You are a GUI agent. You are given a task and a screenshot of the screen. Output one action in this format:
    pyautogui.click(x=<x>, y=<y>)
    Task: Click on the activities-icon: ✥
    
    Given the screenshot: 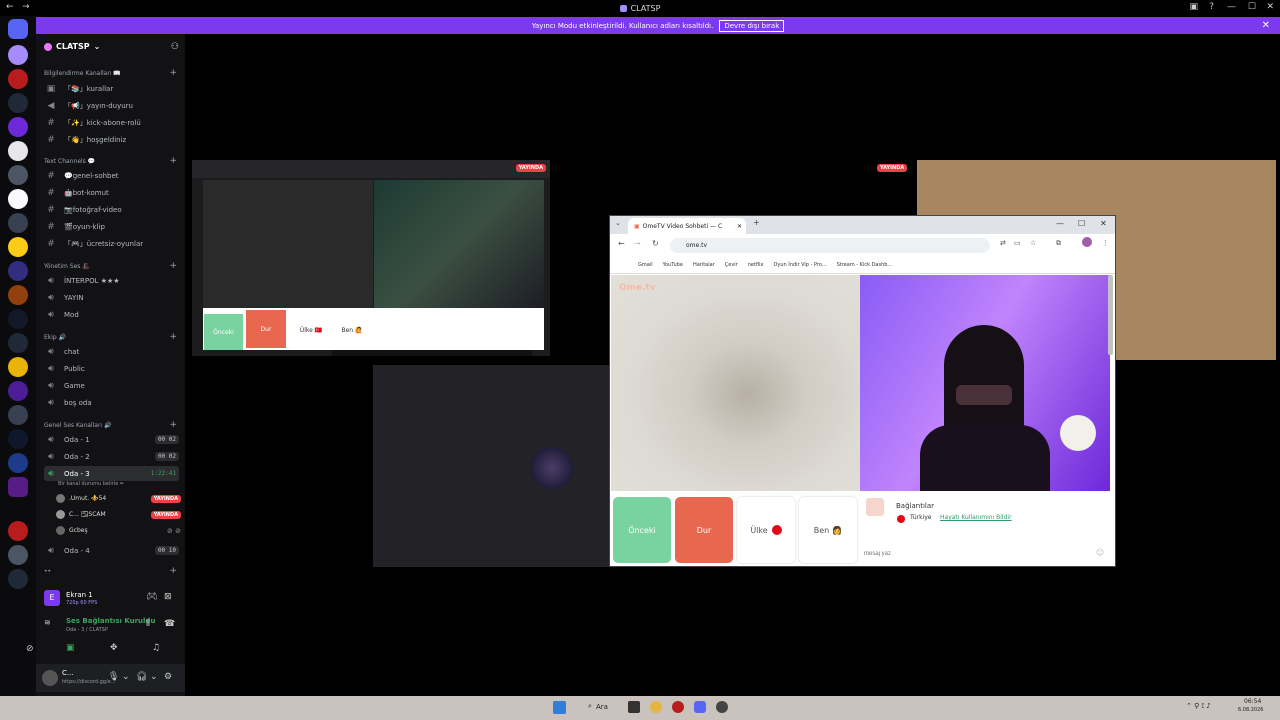 What is the action you would take?
    pyautogui.click(x=114, y=648)
    